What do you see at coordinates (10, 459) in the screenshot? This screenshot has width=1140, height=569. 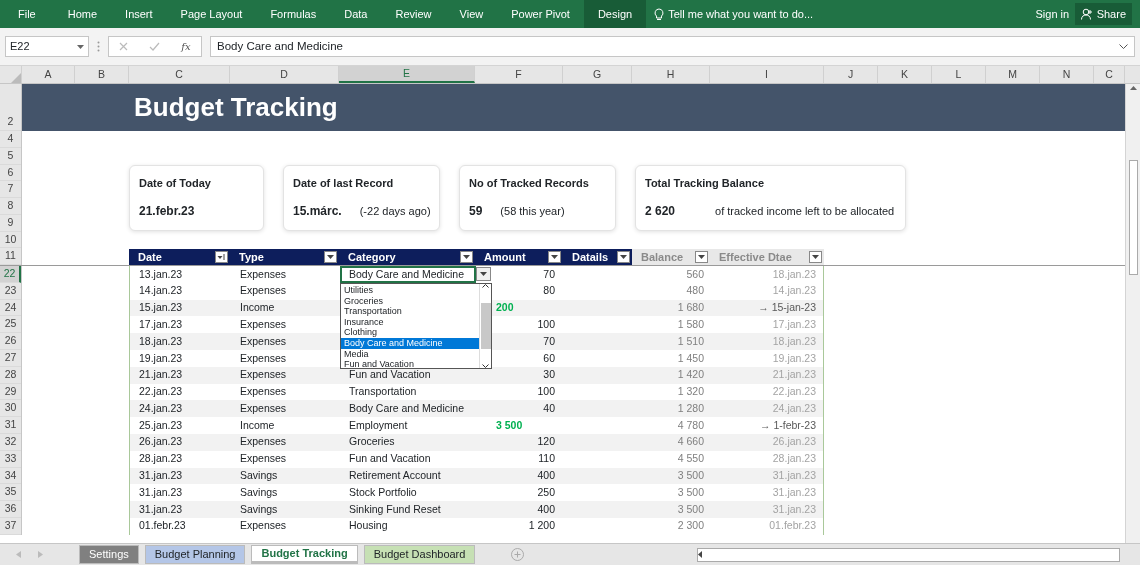 I see `row-header: 33` at bounding box center [10, 459].